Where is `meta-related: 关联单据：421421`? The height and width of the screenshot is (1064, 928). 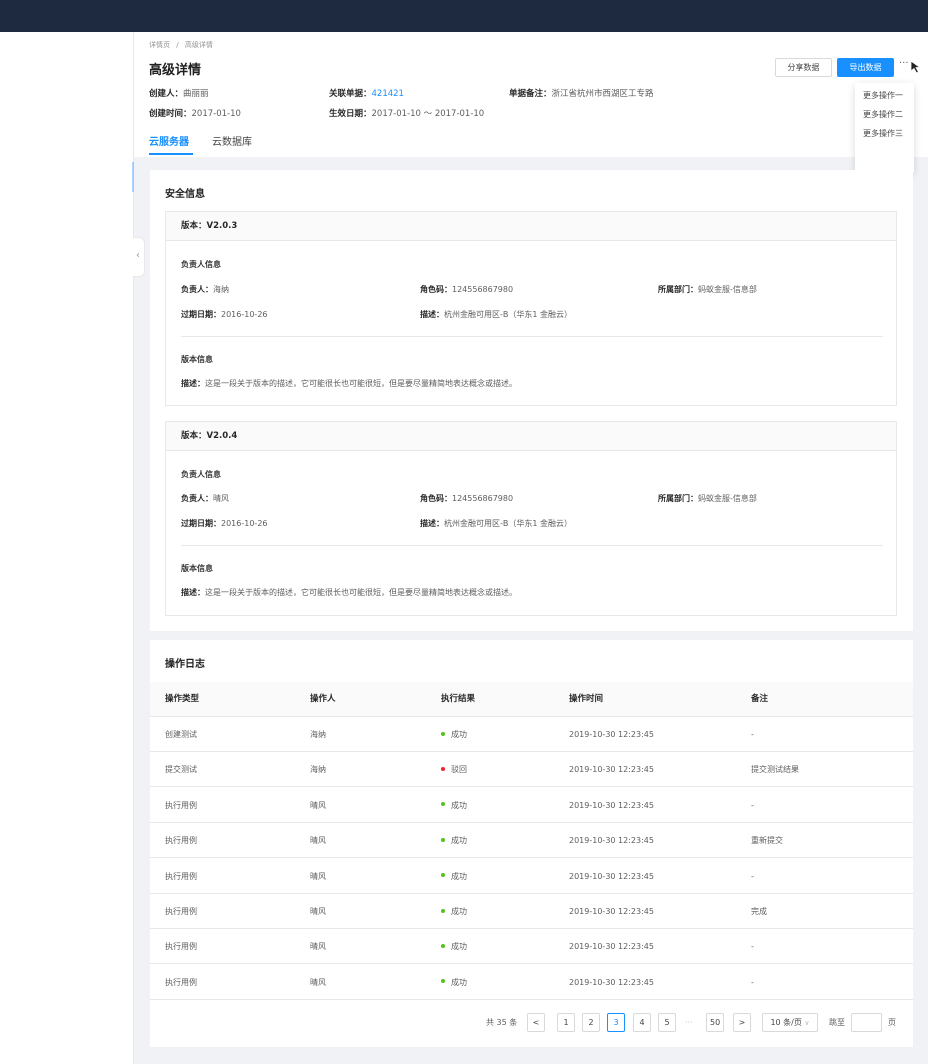 meta-related: 关联单据：421421 is located at coordinates (366, 94).